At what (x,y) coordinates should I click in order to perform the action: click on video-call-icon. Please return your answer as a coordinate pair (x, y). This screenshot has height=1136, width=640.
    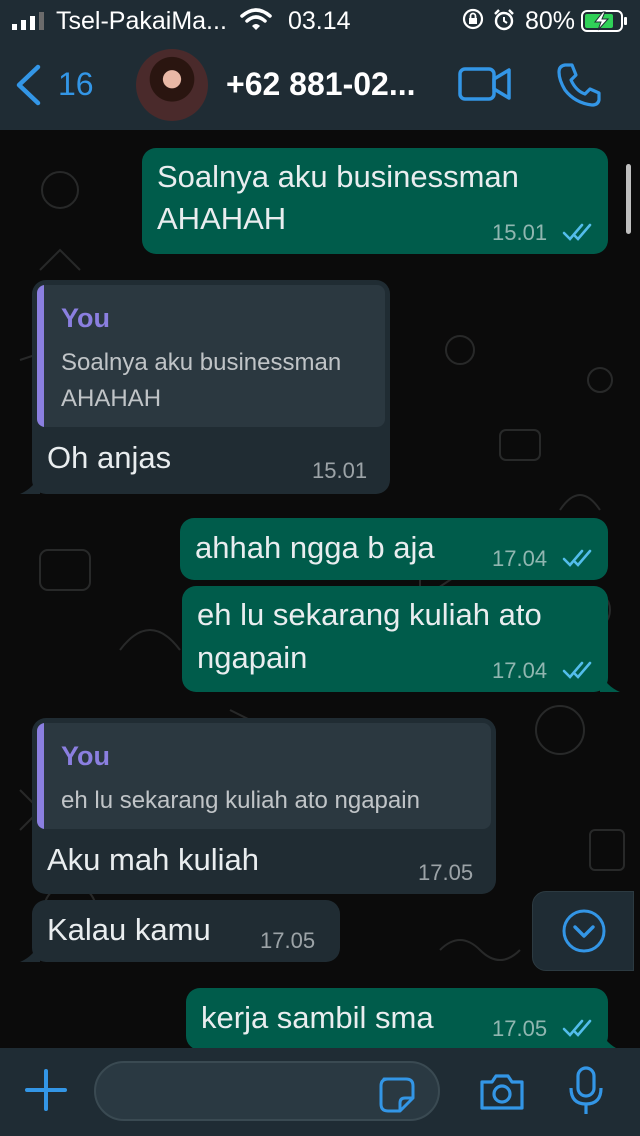
    Looking at the image, I should click on (485, 84).